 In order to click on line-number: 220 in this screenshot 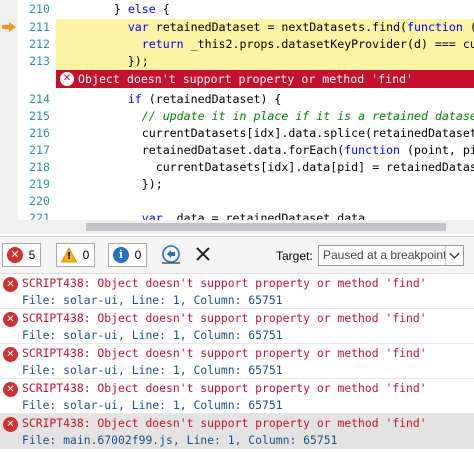, I will do `click(39, 201)`.